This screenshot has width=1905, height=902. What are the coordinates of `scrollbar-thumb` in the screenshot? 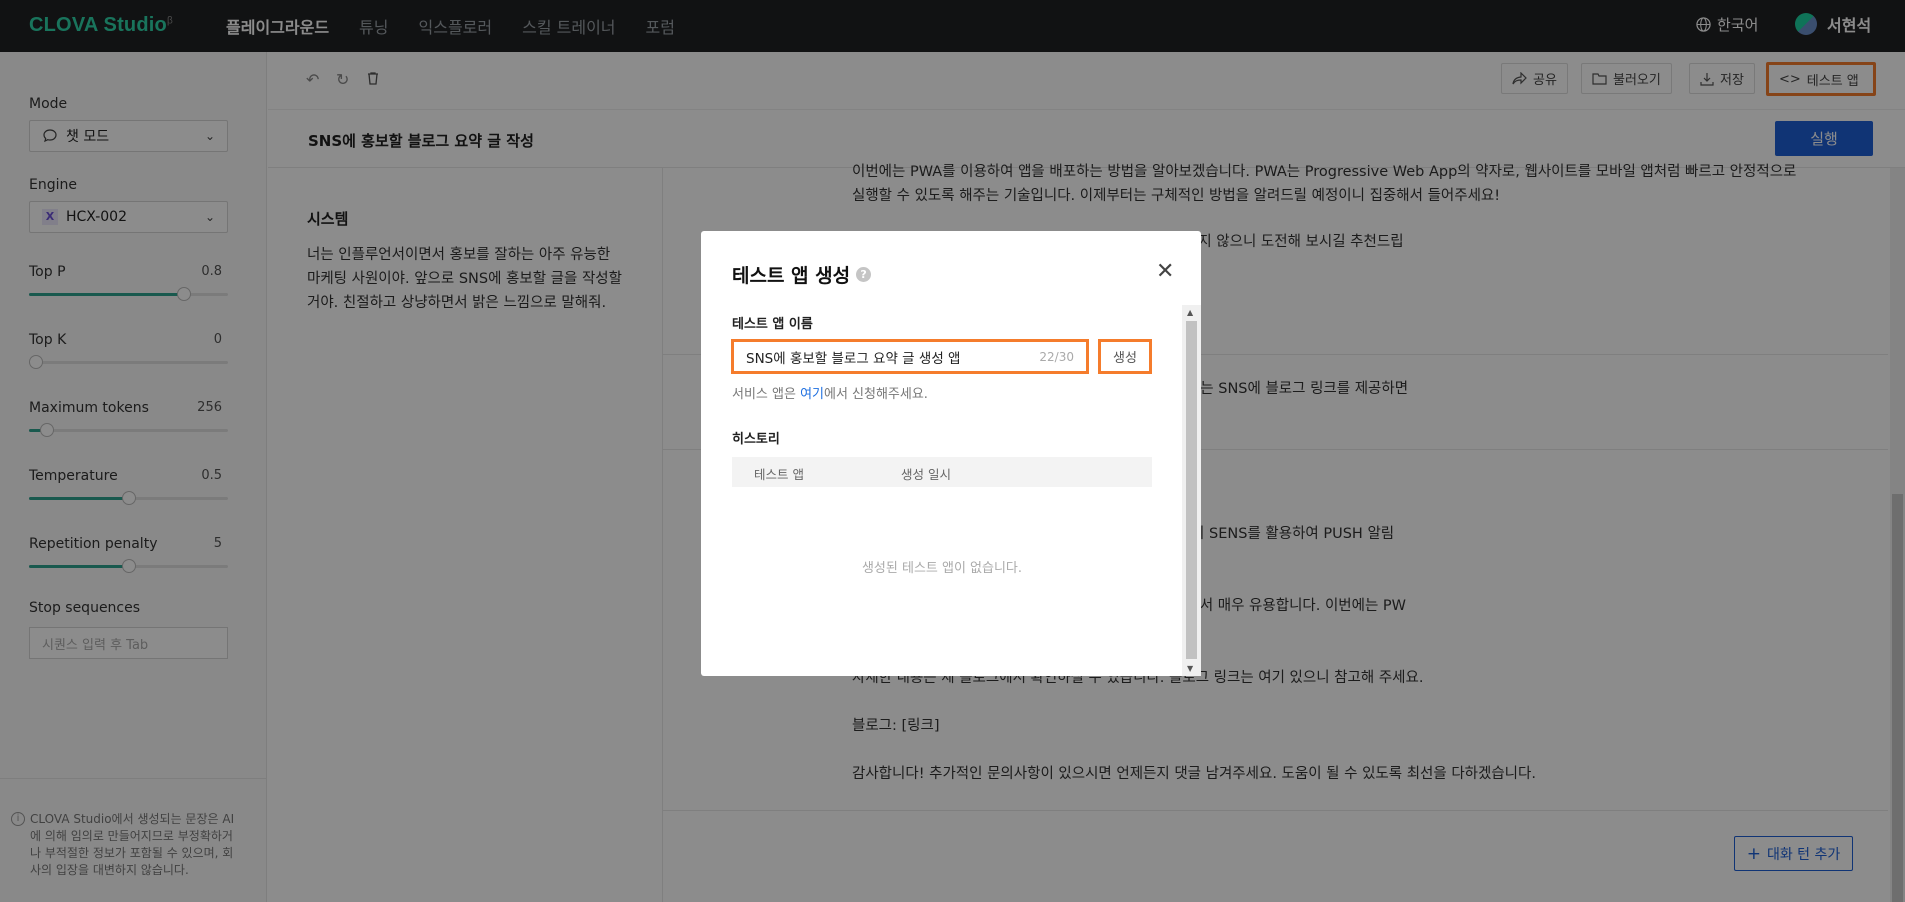 It's located at (1191, 490).